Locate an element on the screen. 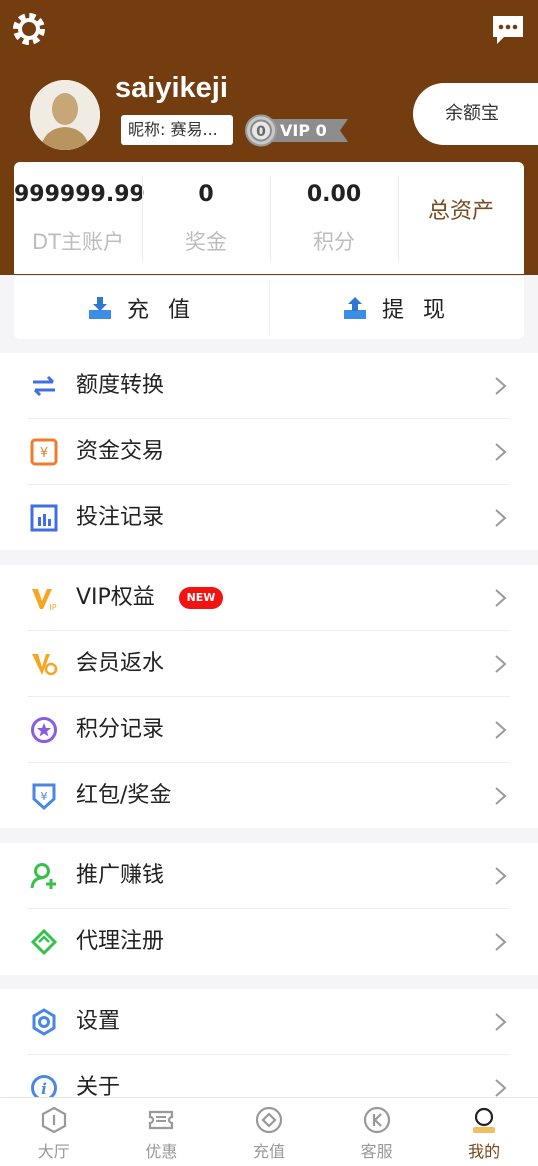  menu-item-label: 积分记录 is located at coordinates (120, 729).